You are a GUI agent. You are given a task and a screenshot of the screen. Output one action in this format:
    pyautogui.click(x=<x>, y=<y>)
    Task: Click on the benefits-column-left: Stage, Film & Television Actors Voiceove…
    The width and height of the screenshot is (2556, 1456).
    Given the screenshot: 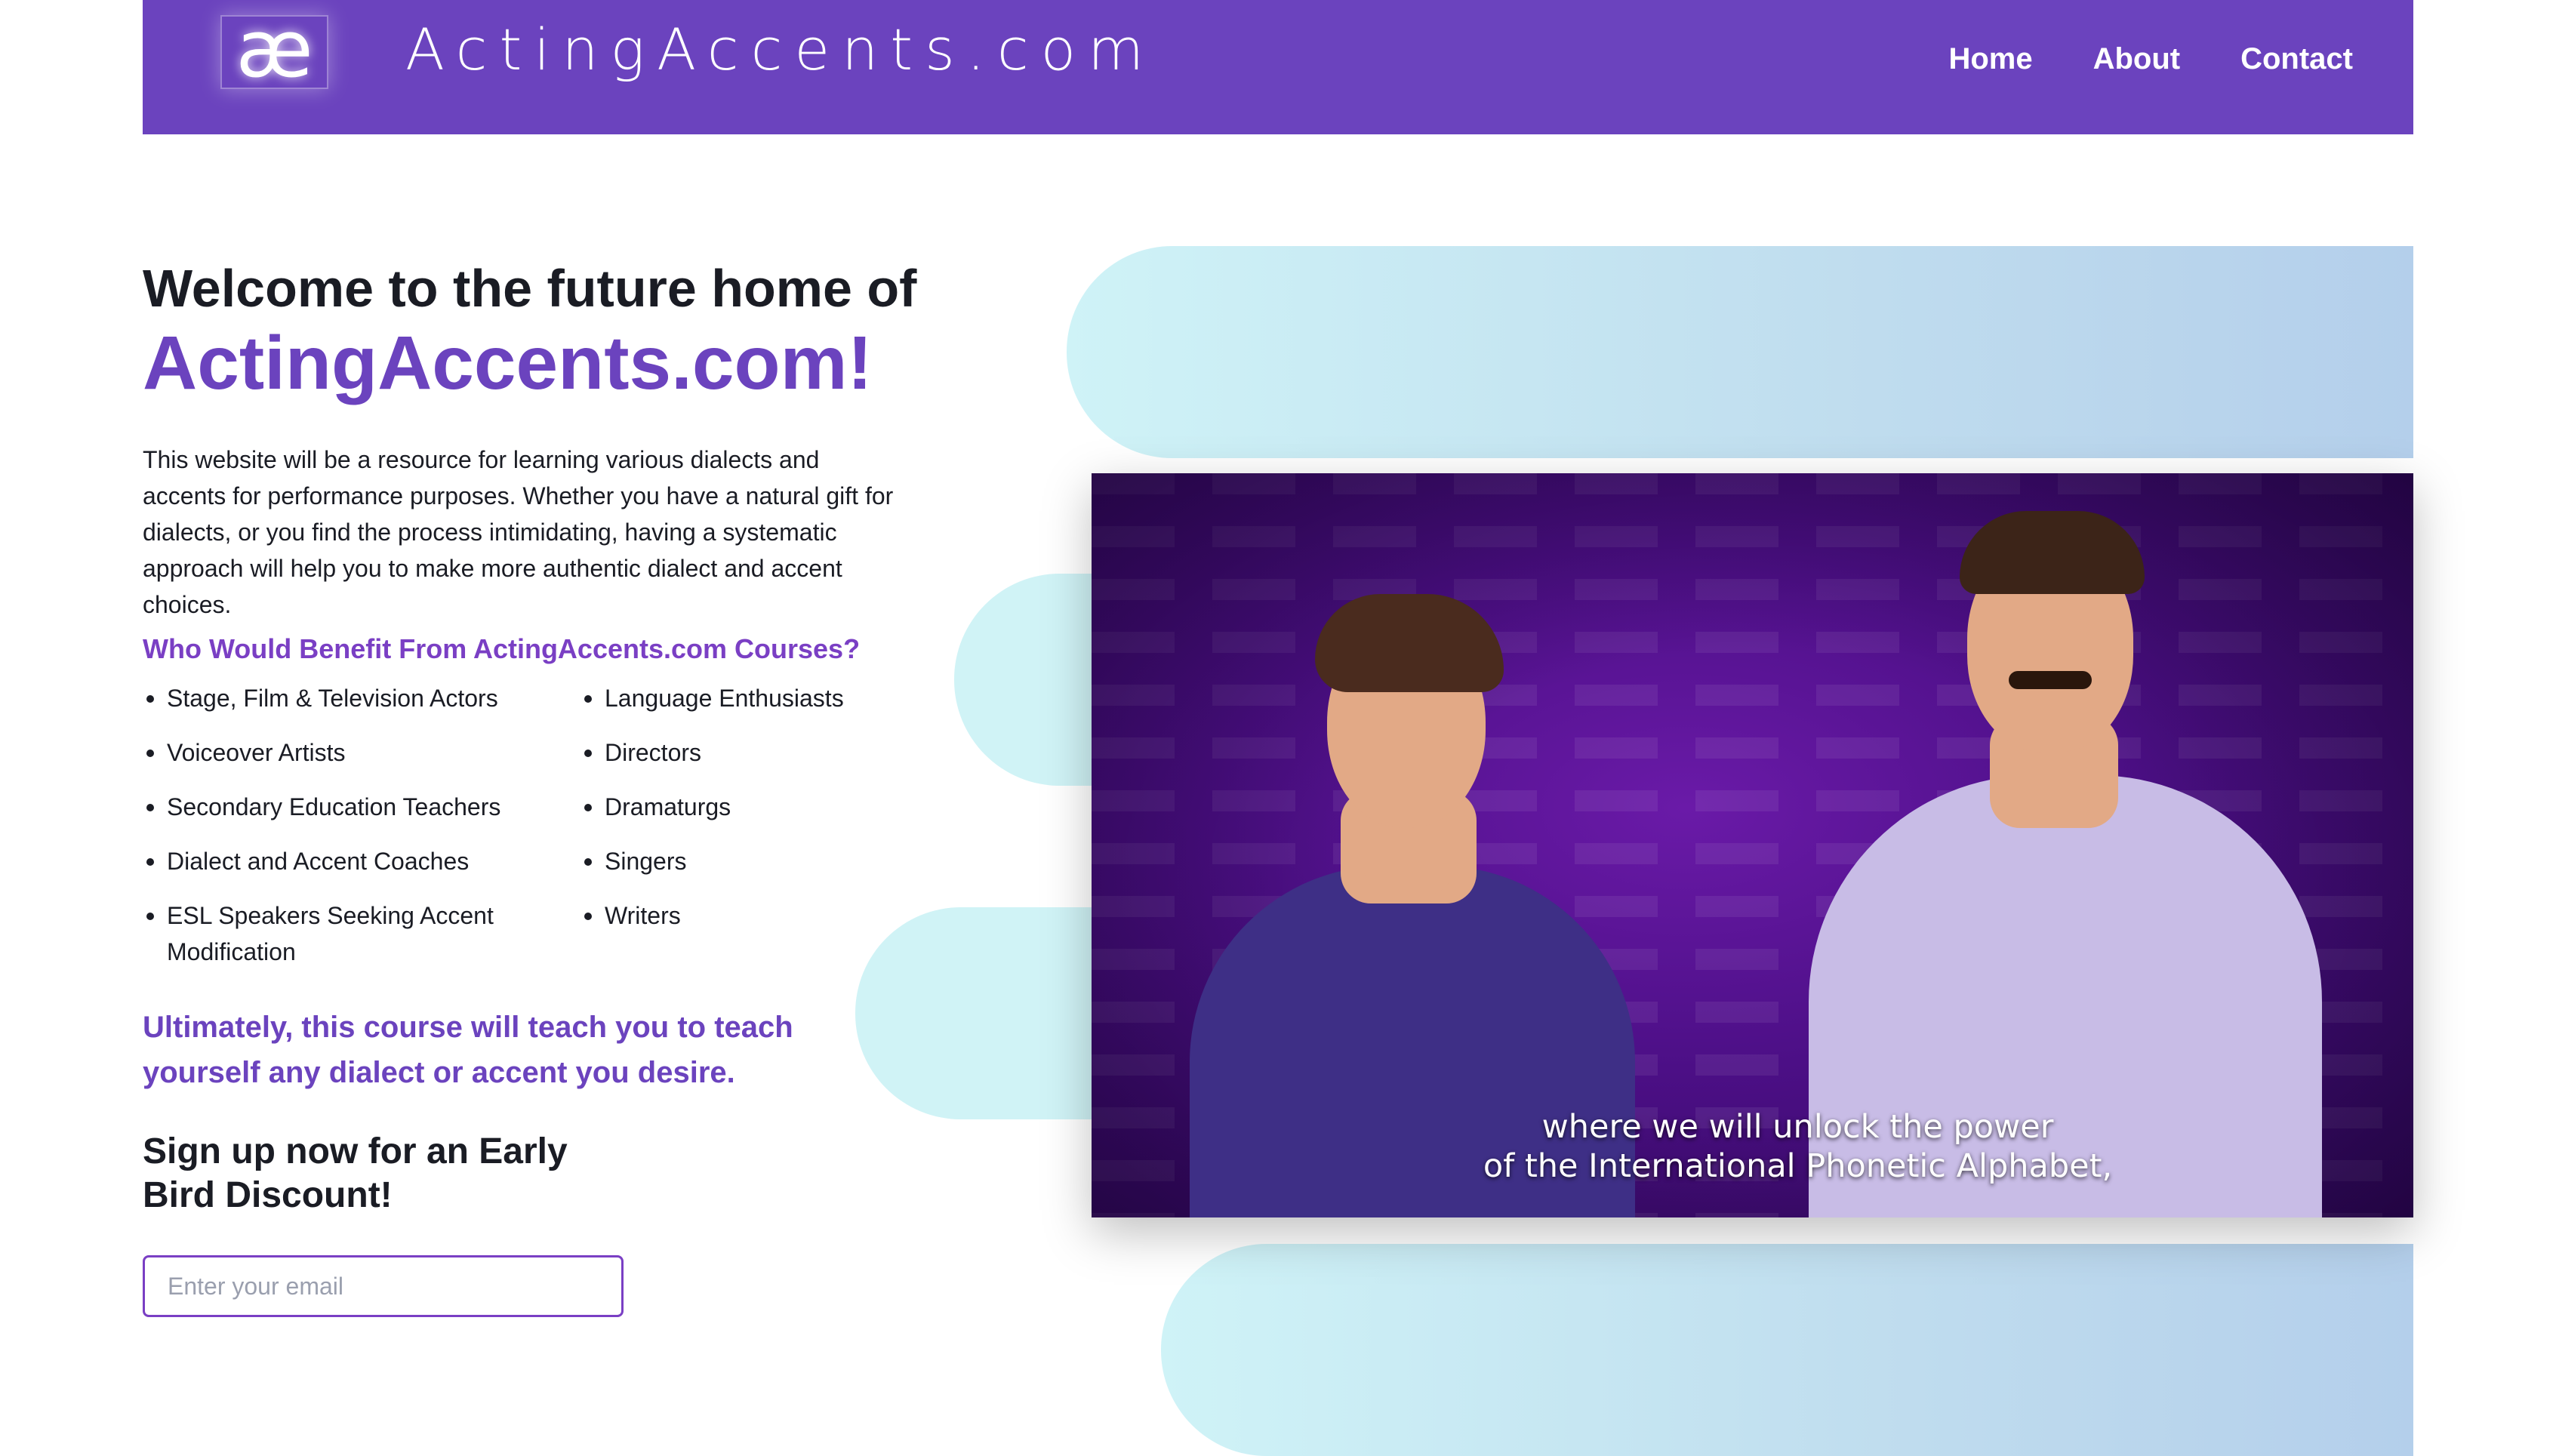 What is the action you would take?
    pyautogui.click(x=328, y=834)
    